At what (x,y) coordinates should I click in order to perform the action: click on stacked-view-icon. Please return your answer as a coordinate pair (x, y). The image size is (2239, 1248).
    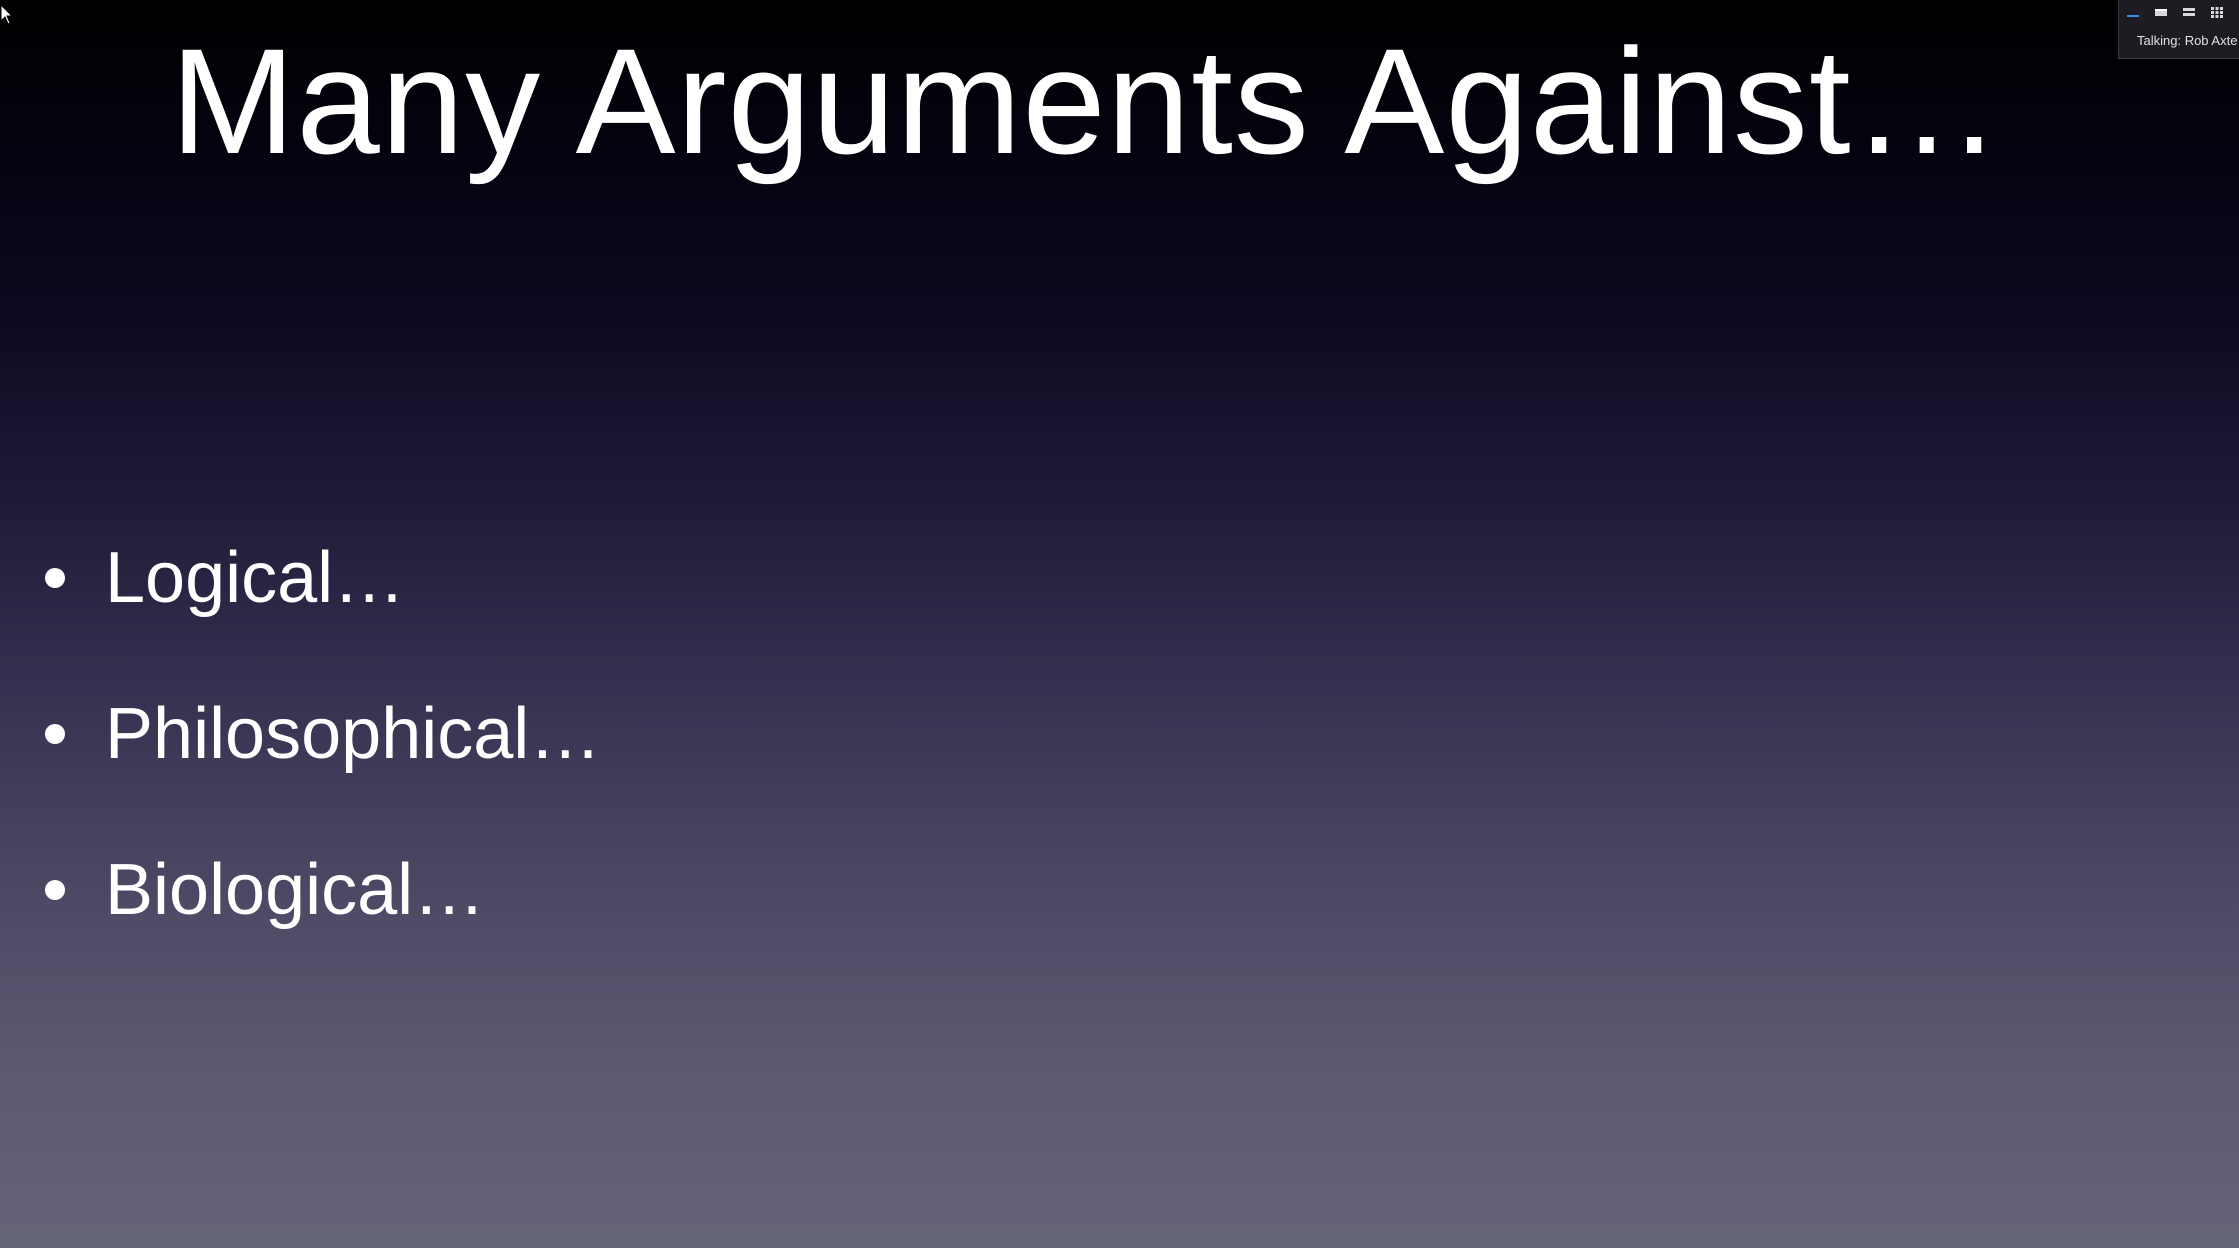
    Looking at the image, I should click on (2189, 12).